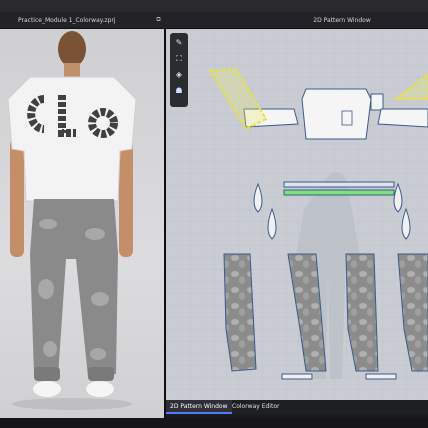 This screenshot has height=428, width=428. Describe the element at coordinates (199, 407) in the screenshot. I see `tab-2d-pattern-window-bottom: 2D Pattern Window` at that location.